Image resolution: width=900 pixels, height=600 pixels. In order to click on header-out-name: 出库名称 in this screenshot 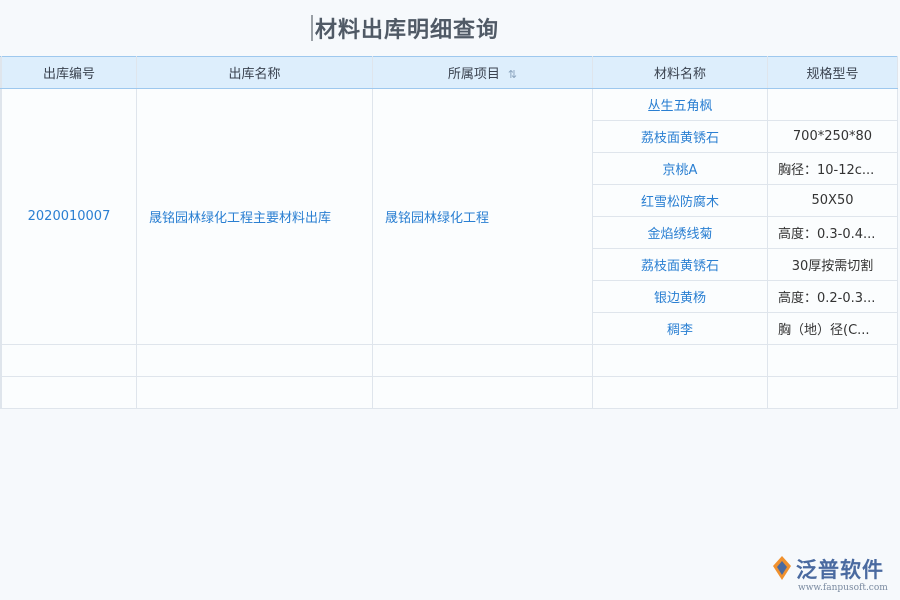, I will do `click(255, 73)`.